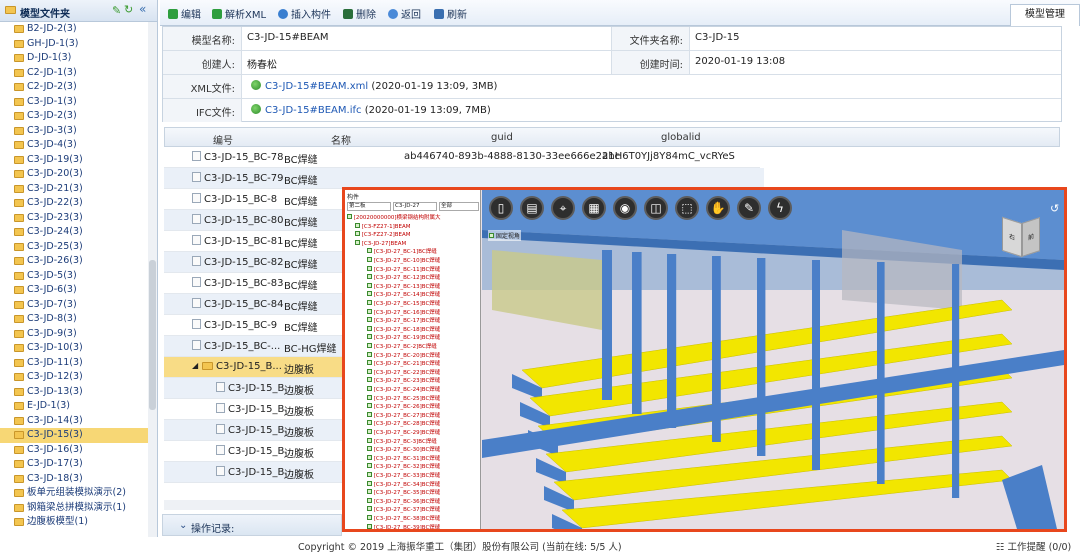 This screenshot has height=554, width=1080. I want to click on tree-node: [C3-JD-27_BC-18]BC焊缝, so click(392, 330).